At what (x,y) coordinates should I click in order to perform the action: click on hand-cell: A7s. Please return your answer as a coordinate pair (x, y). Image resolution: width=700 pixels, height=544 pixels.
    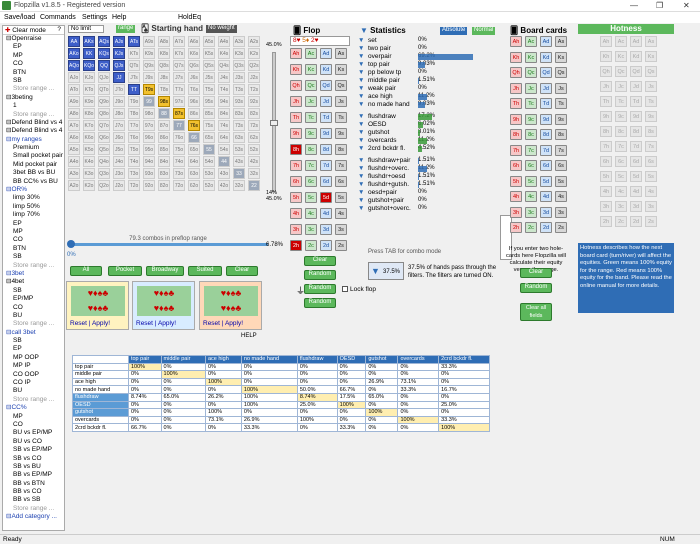
    Looking at the image, I should click on (179, 41).